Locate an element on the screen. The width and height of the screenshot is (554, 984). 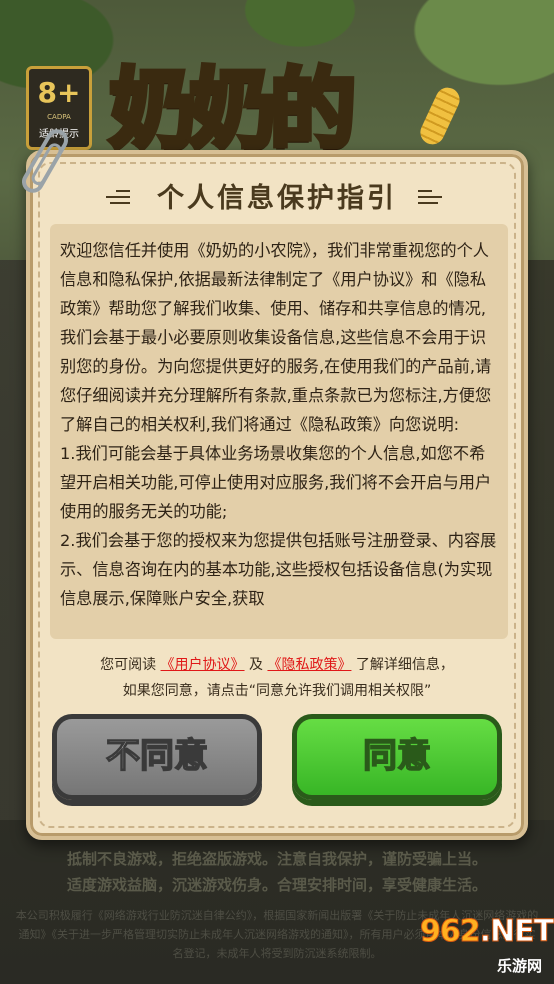
disagree-button: 不同意 is located at coordinates (157, 757).